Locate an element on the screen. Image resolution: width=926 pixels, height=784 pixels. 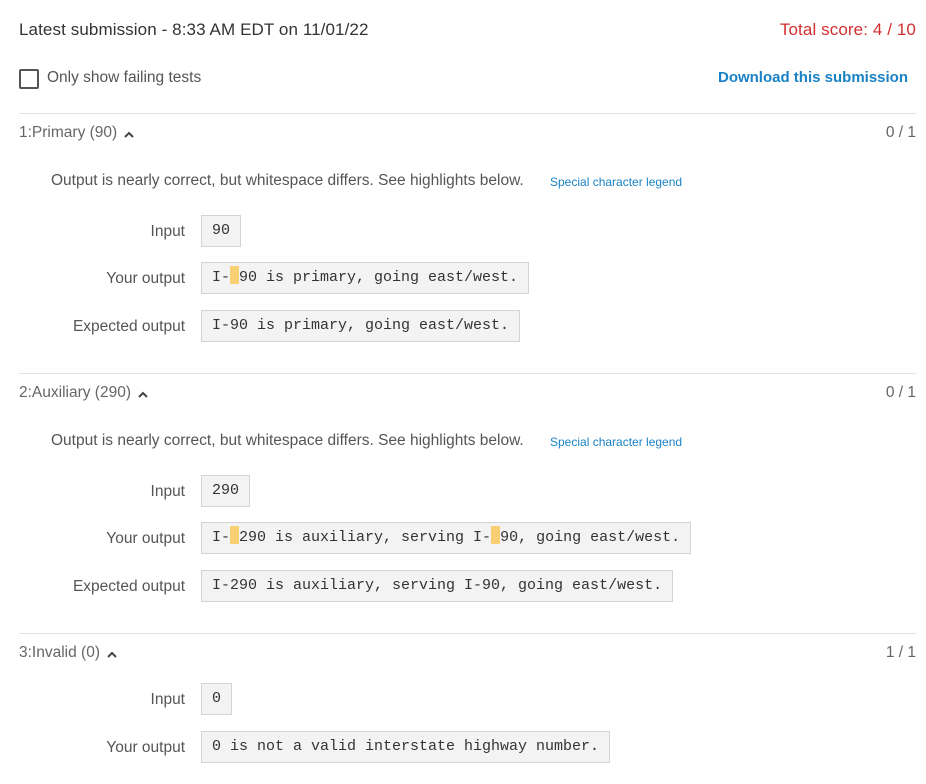
expected-output-value: I-90 is primary, going east/west. is located at coordinates (361, 326).